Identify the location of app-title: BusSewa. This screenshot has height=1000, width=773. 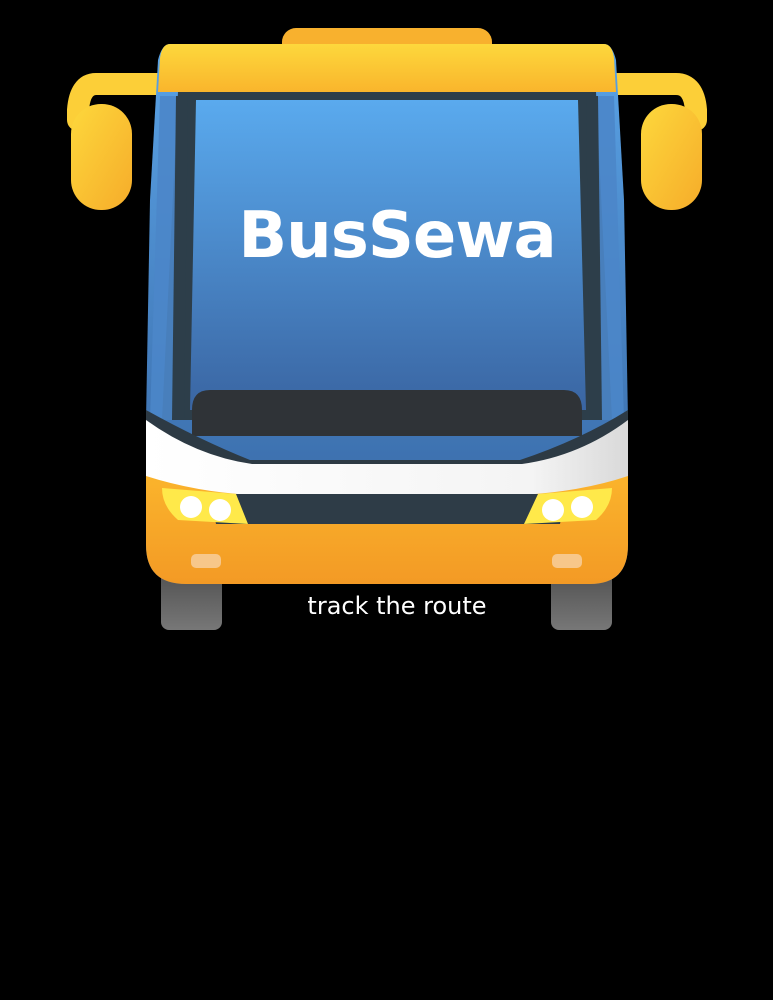
(397, 236).